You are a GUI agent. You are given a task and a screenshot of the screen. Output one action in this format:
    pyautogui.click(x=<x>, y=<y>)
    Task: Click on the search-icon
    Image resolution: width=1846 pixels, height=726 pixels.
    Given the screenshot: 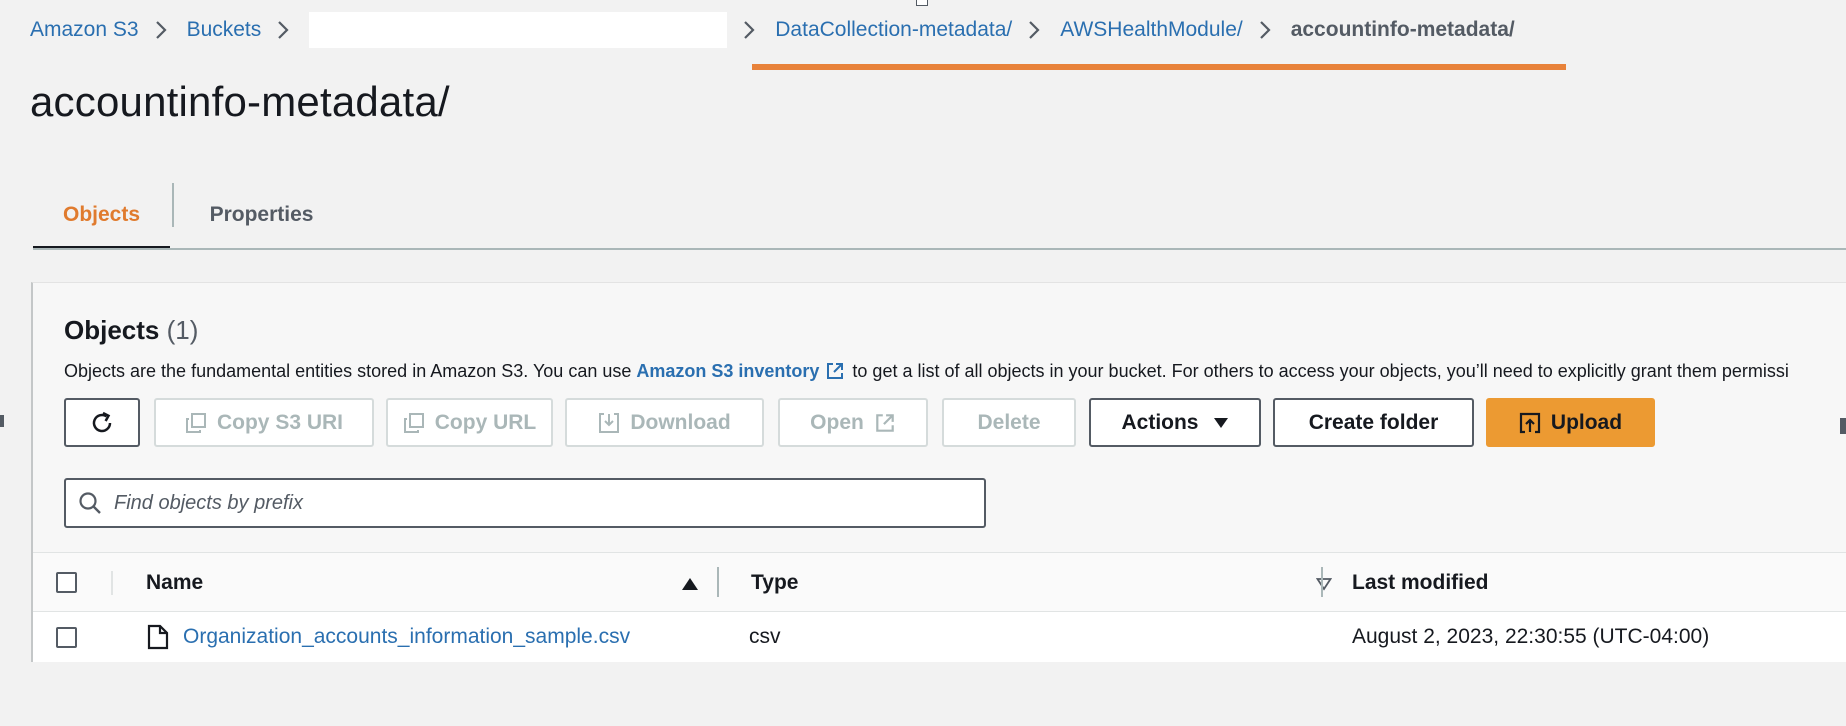 What is the action you would take?
    pyautogui.click(x=90, y=503)
    